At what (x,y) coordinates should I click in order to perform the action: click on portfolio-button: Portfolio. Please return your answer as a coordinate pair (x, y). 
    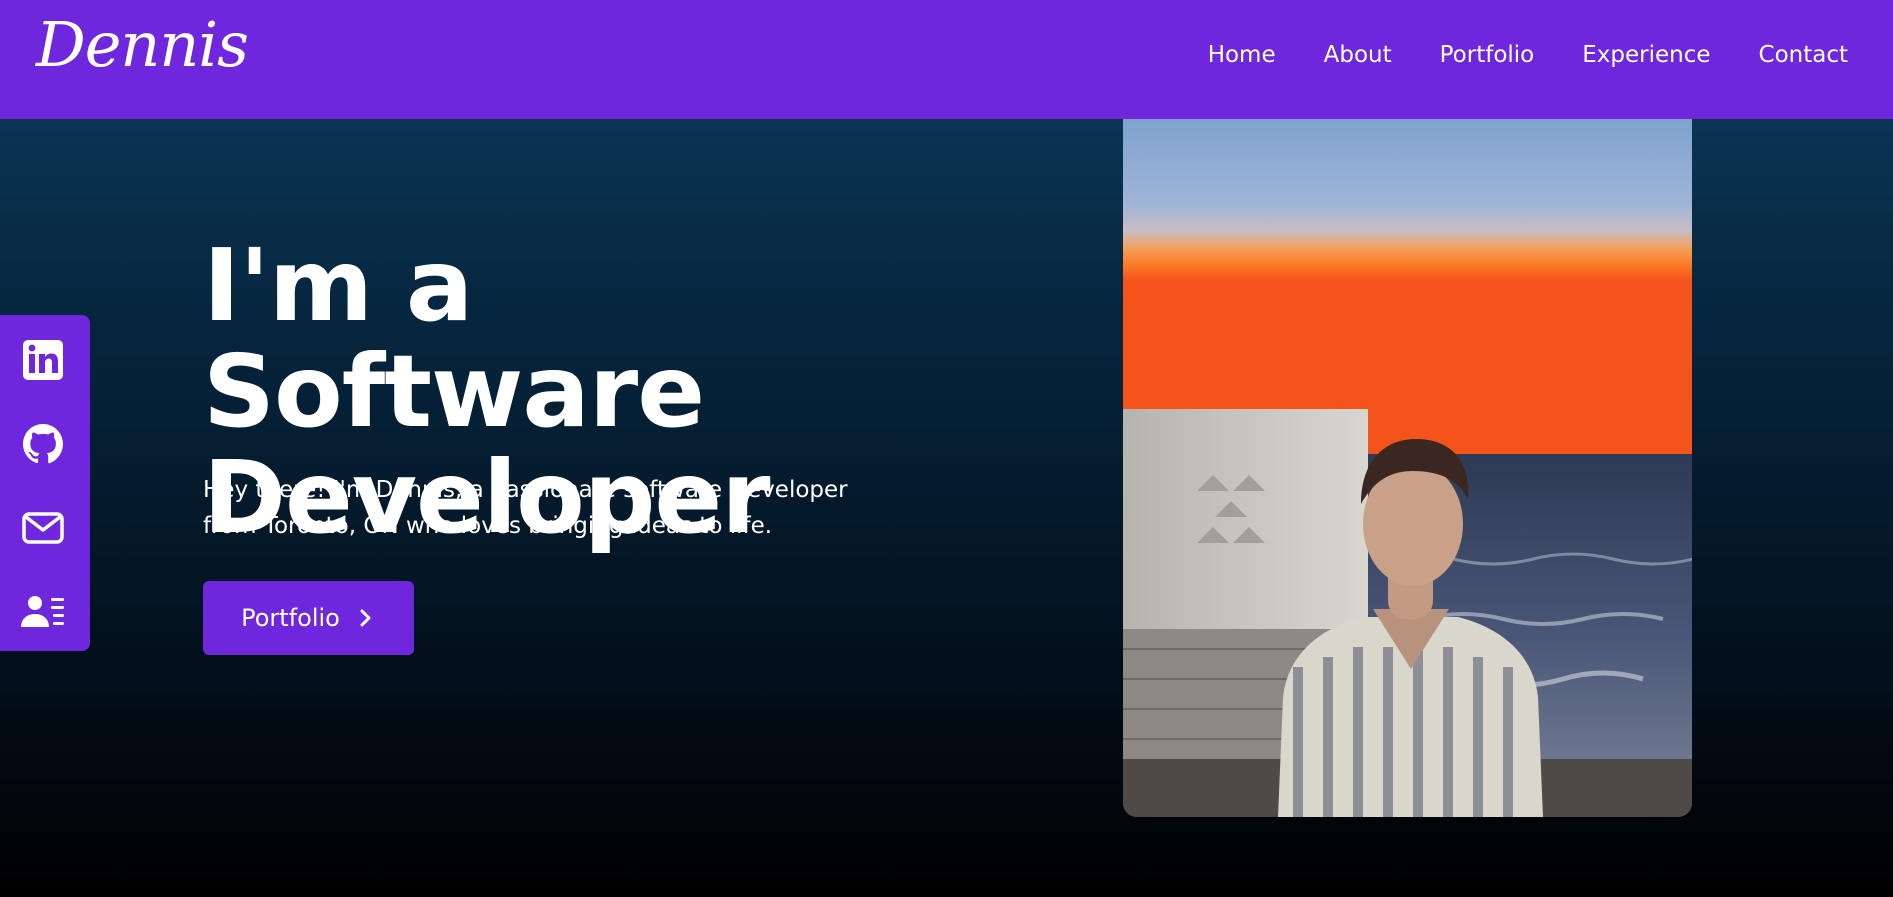
    Looking at the image, I should click on (308, 618).